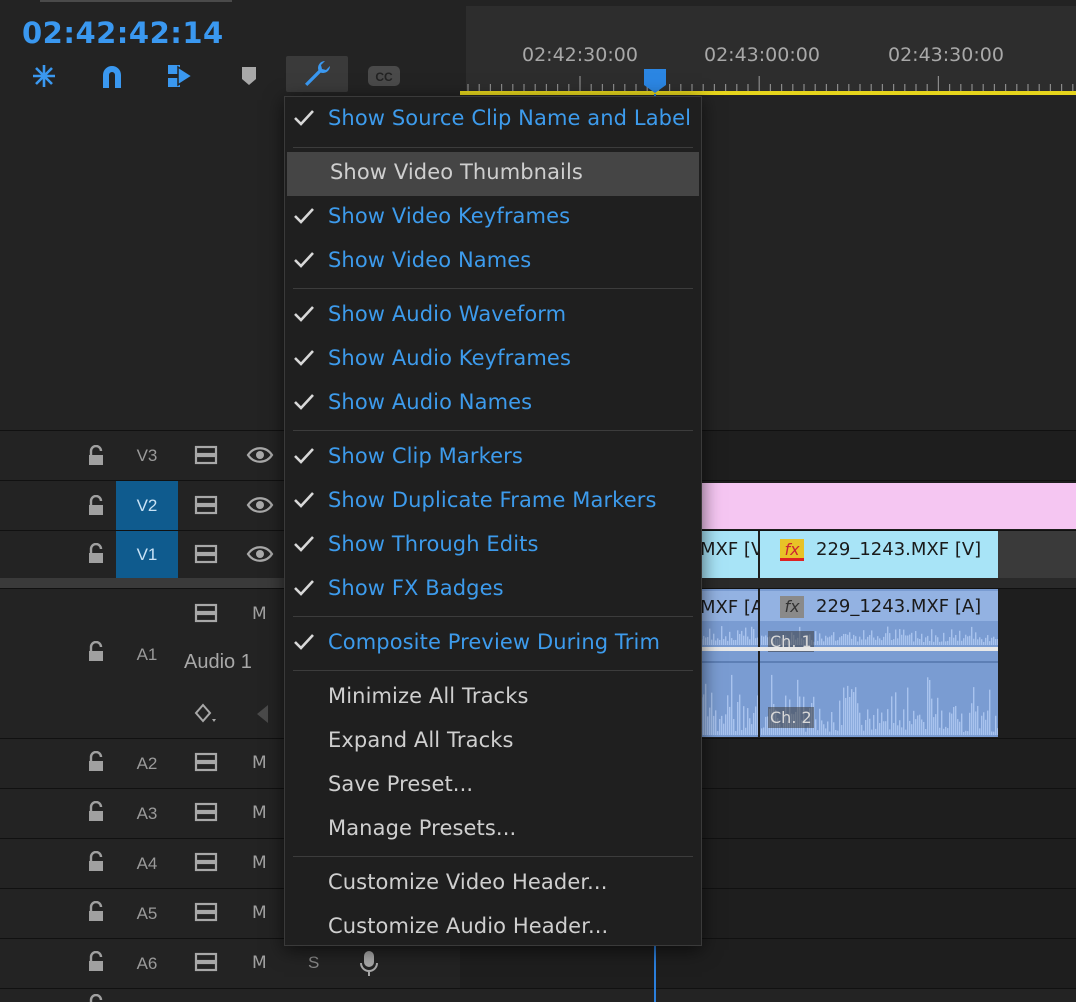  Describe the element at coordinates (147, 506) in the screenshot. I see `track-label-v2: V2` at that location.